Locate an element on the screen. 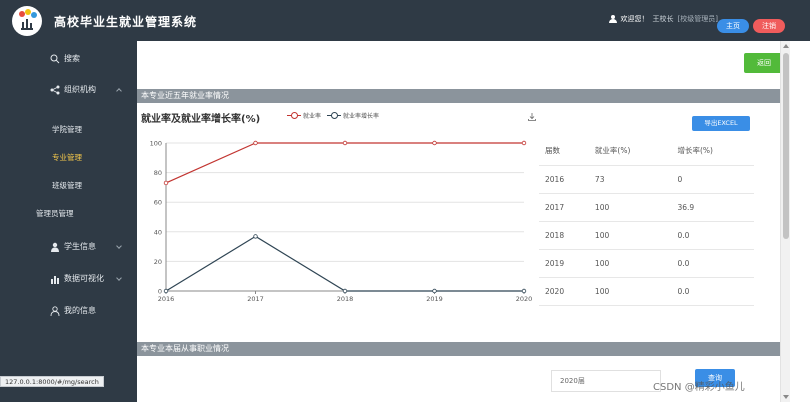 The width and height of the screenshot is (810, 402). legend-item-employment: 就业率 is located at coordinates (304, 115).